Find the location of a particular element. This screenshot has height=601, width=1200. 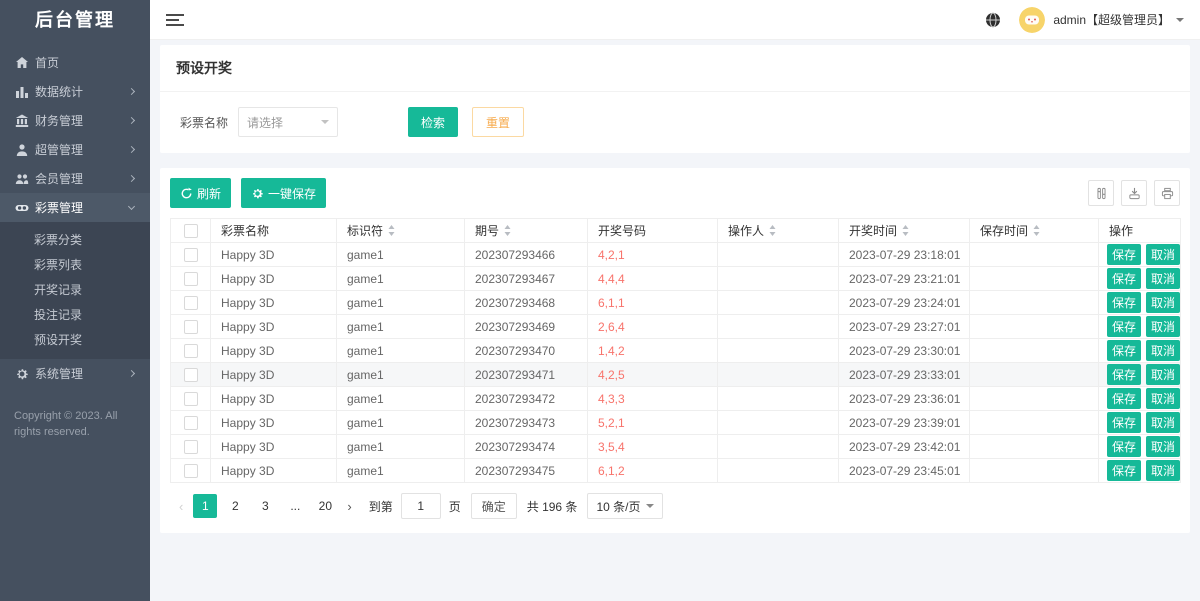

page-button: 1 is located at coordinates (205, 506).